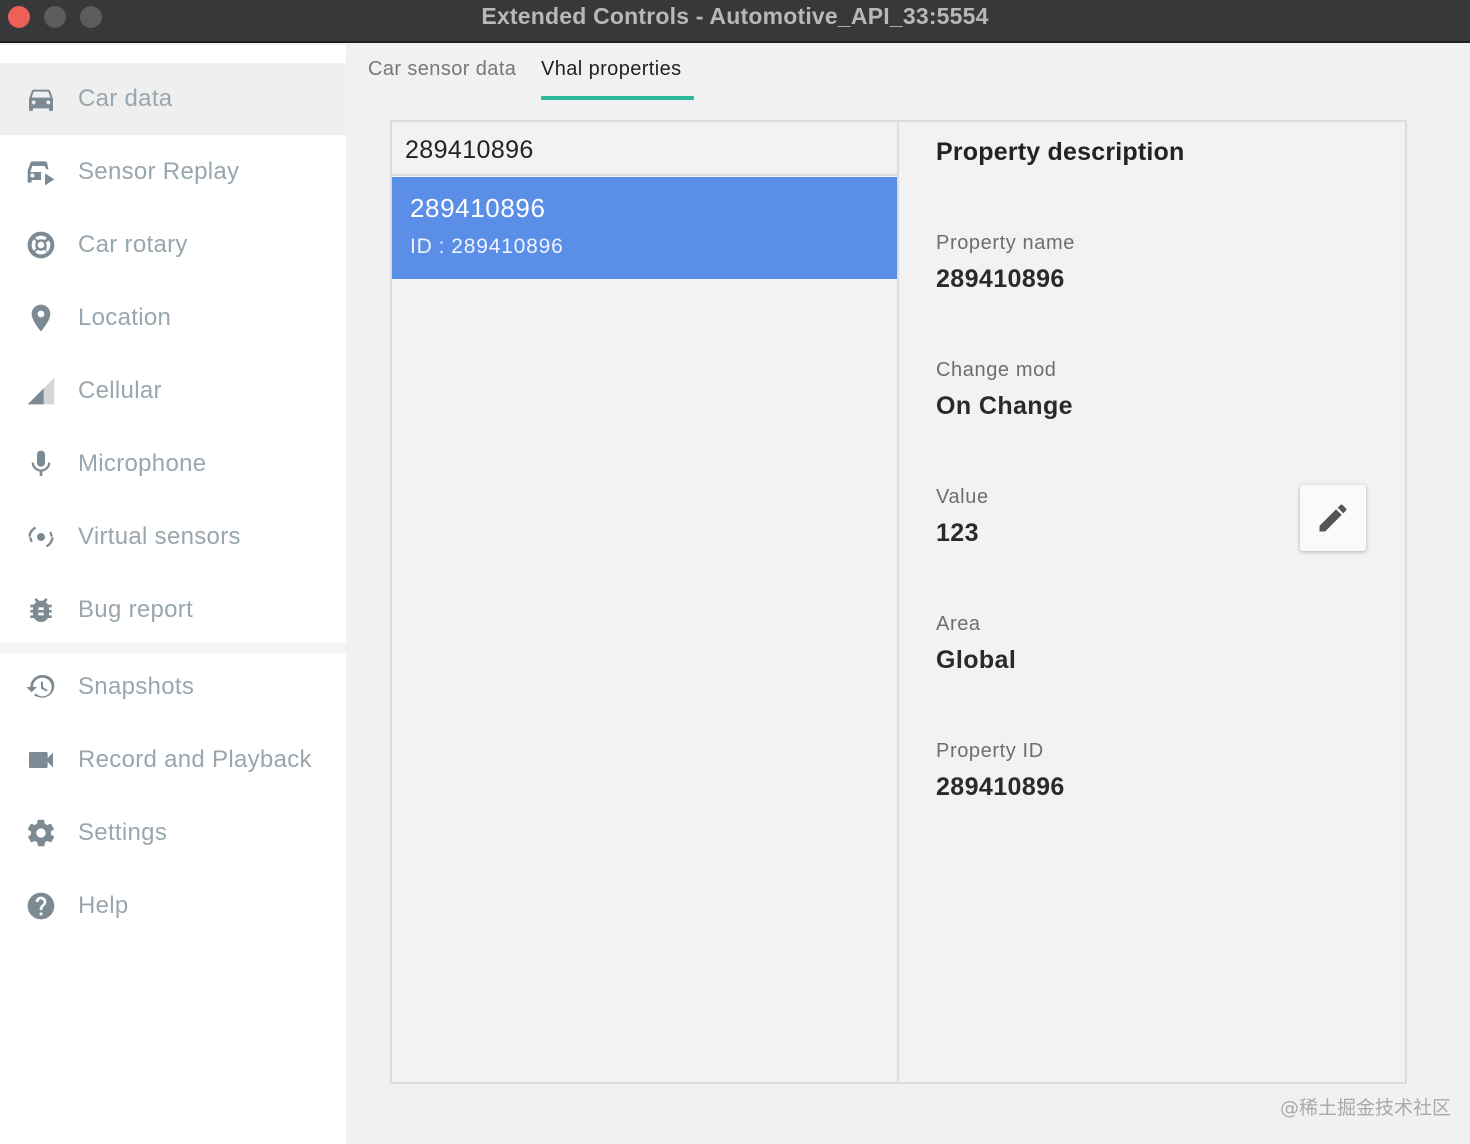  Describe the element at coordinates (41, 537) in the screenshot. I see `virtual-sensors-icon` at that location.